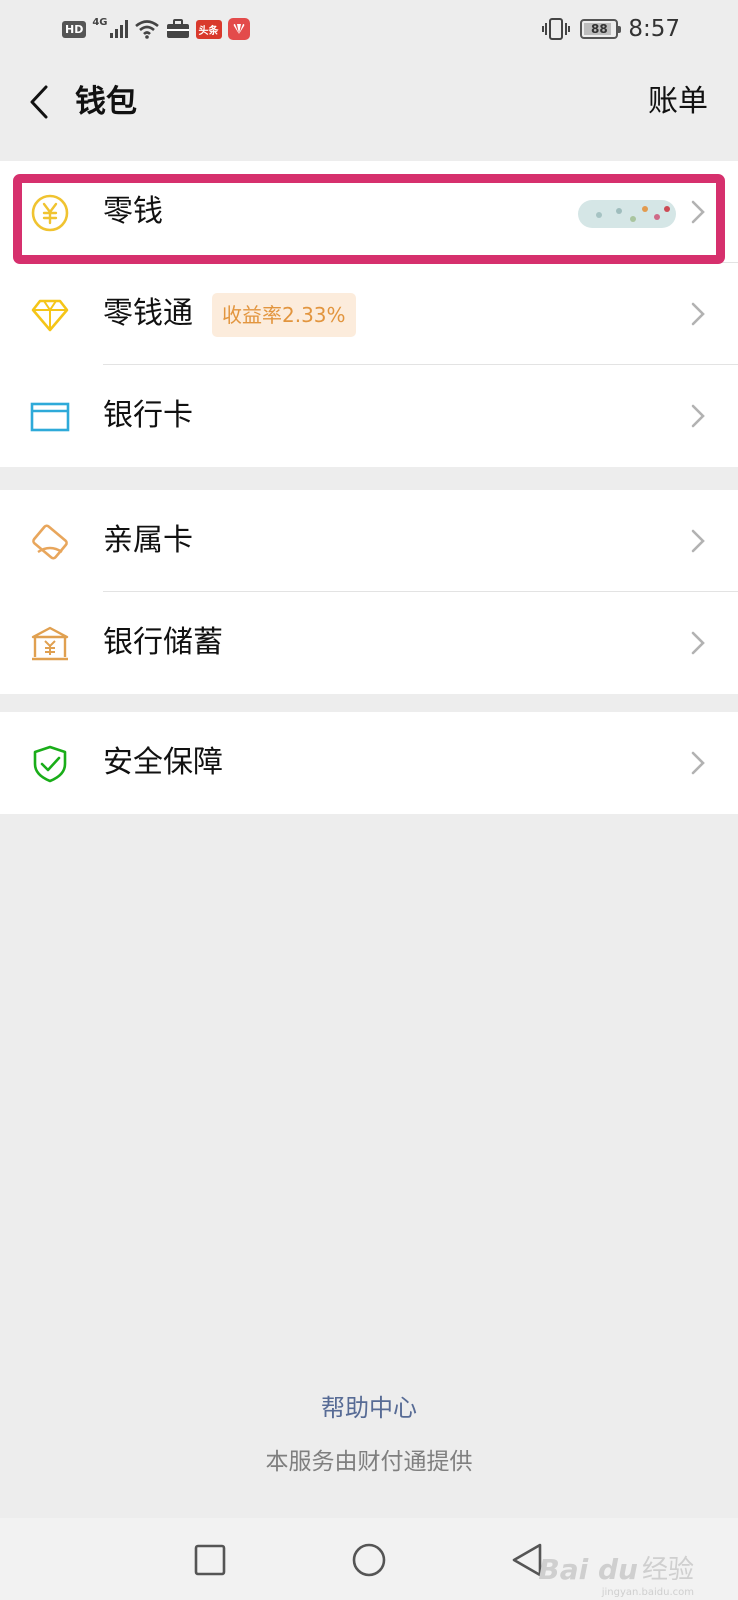 This screenshot has height=1600, width=738. I want to click on card-icon, so click(50, 417).